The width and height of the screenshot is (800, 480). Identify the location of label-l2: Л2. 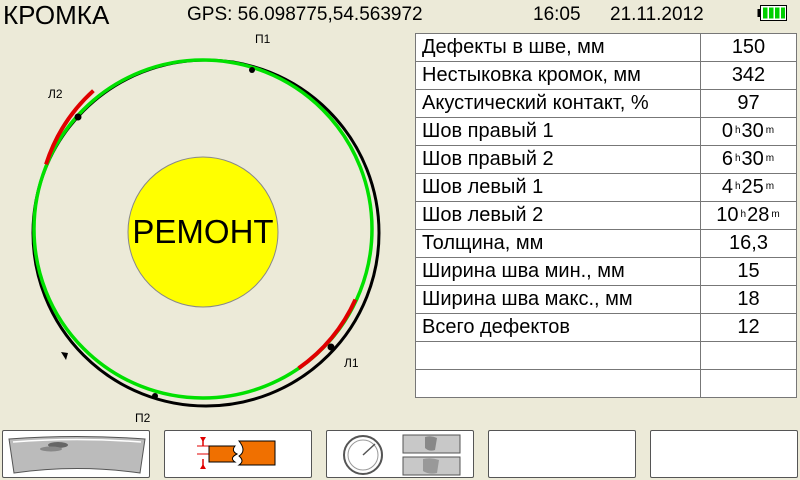
(55, 94).